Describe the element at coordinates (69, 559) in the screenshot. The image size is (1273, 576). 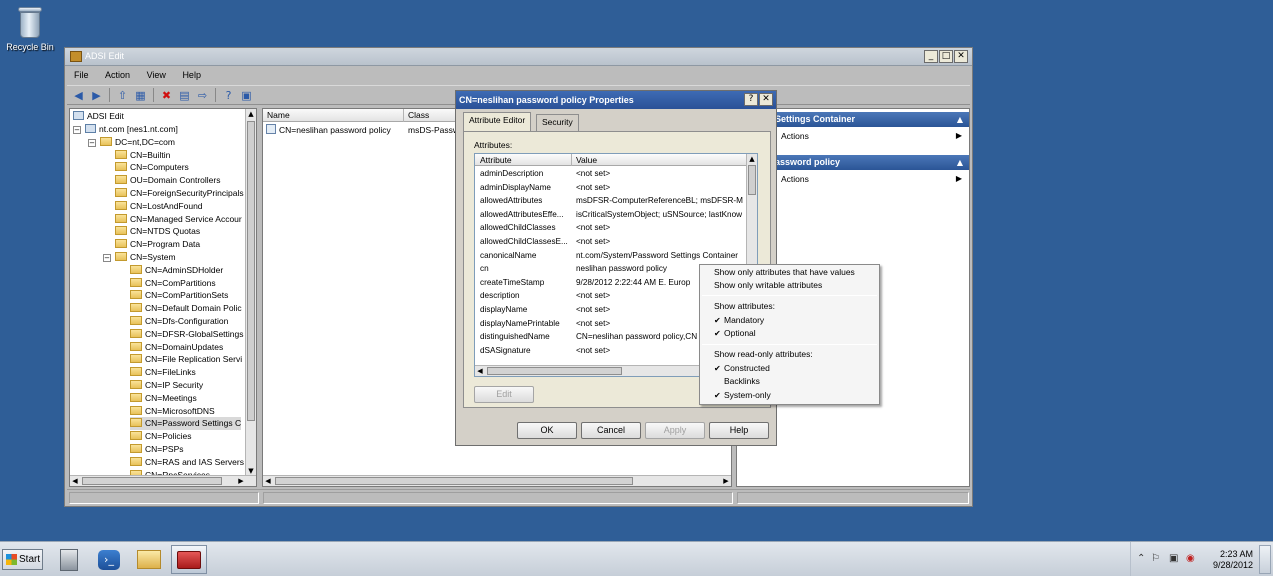
I see `taskbar-server-manager` at that location.